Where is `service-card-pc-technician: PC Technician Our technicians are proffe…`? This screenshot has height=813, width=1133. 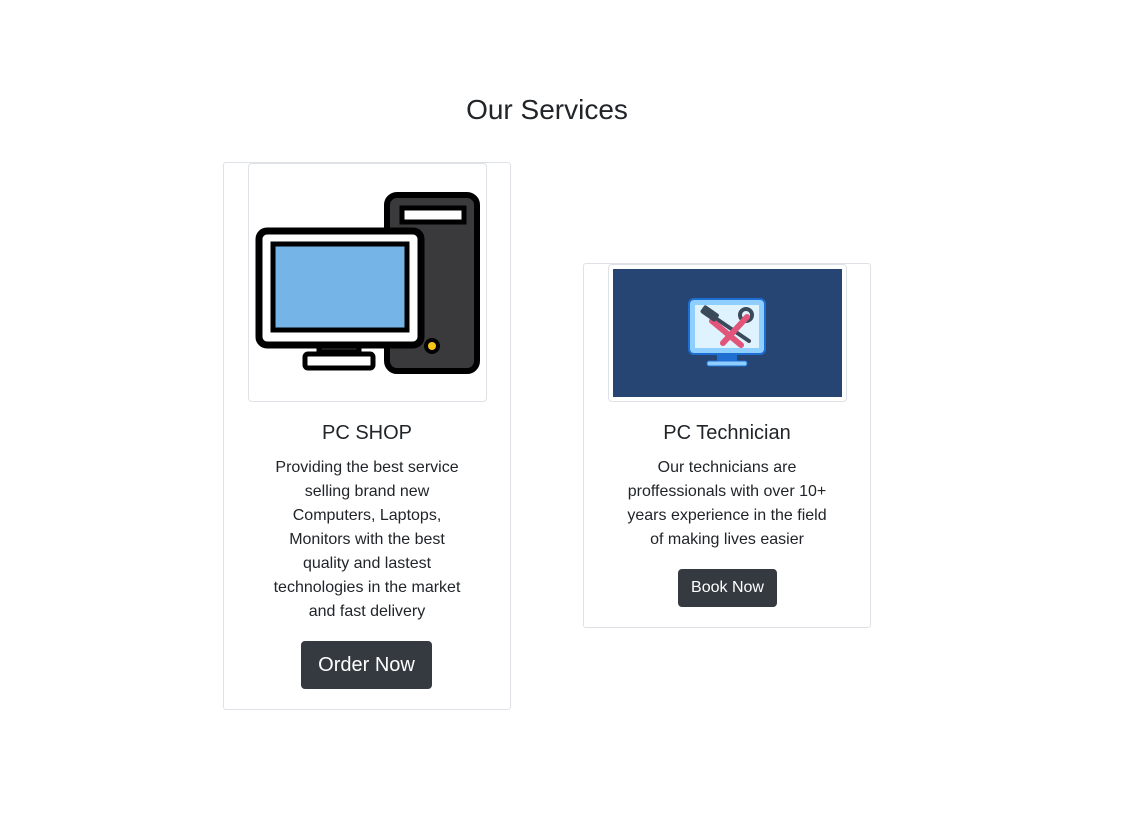 service-card-pc-technician: PC Technician Our technicians are proffe… is located at coordinates (727, 445).